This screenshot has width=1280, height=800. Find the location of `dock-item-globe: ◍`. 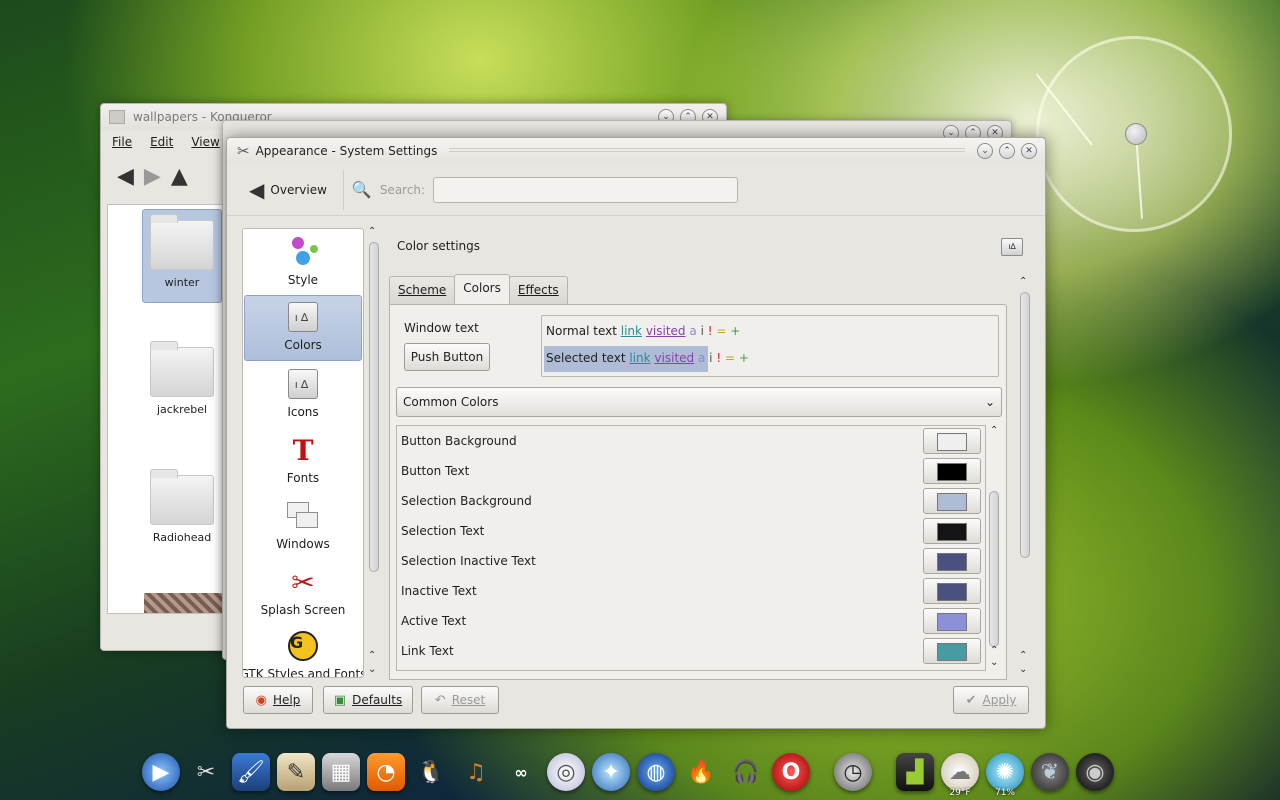

dock-item-globe: ◍ is located at coordinates (656, 772).